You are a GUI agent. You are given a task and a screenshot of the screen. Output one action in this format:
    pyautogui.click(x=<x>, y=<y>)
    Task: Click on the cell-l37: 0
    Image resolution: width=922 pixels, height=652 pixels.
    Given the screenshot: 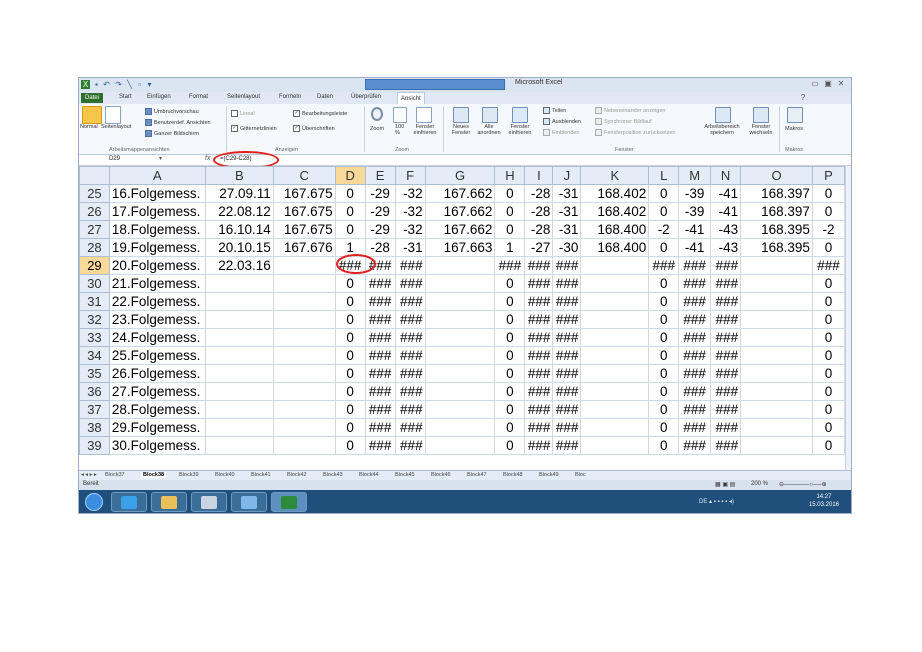 What is the action you would take?
    pyautogui.click(x=664, y=409)
    